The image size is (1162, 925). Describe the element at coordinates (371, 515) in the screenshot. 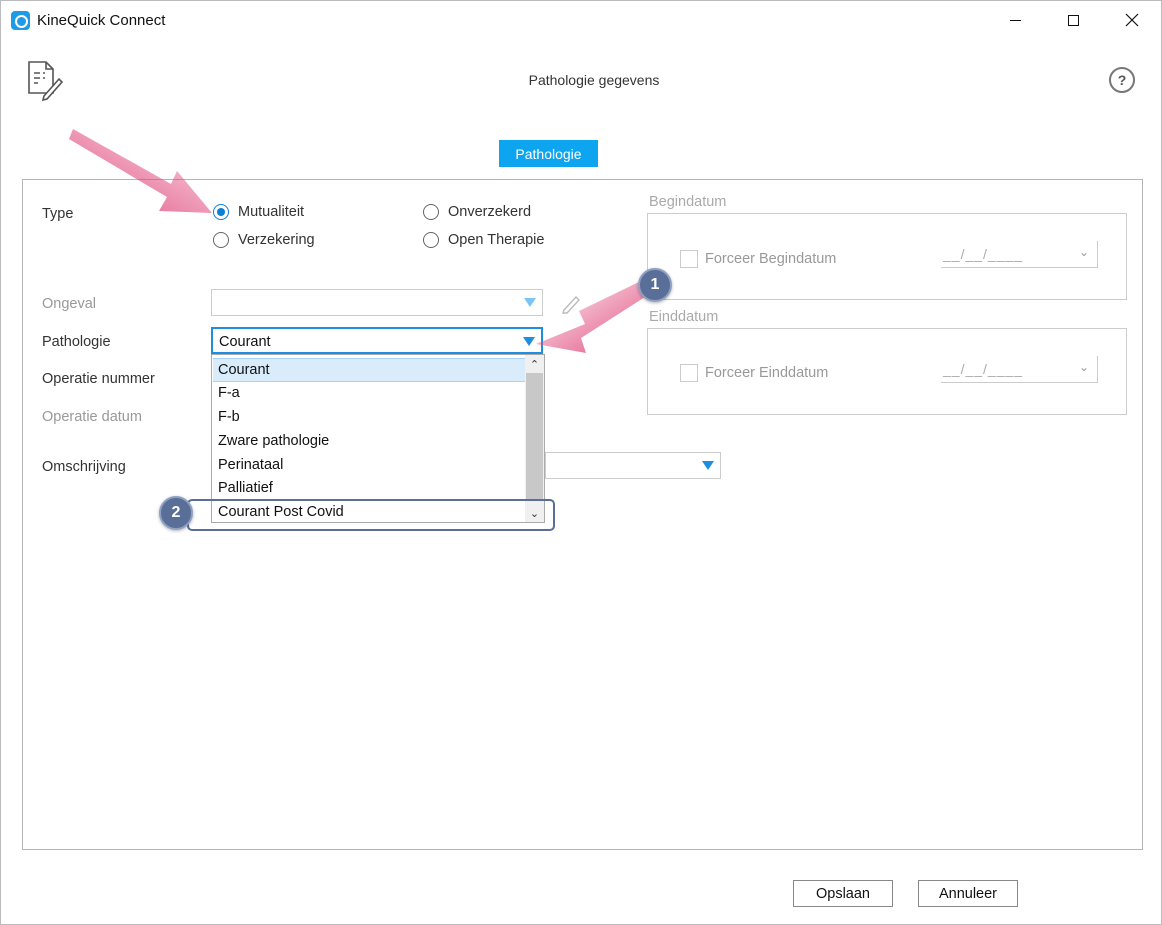

I see `annotation-highlight-box` at that location.